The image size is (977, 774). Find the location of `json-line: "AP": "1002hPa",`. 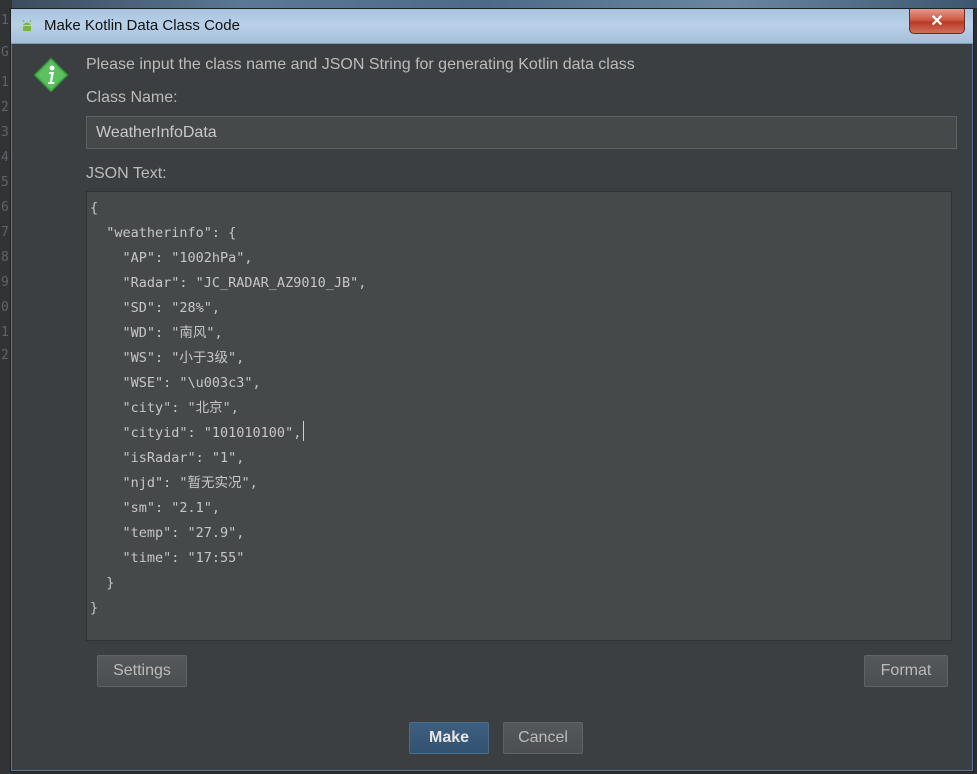

json-line: "AP": "1002hPa", is located at coordinates (171, 258).